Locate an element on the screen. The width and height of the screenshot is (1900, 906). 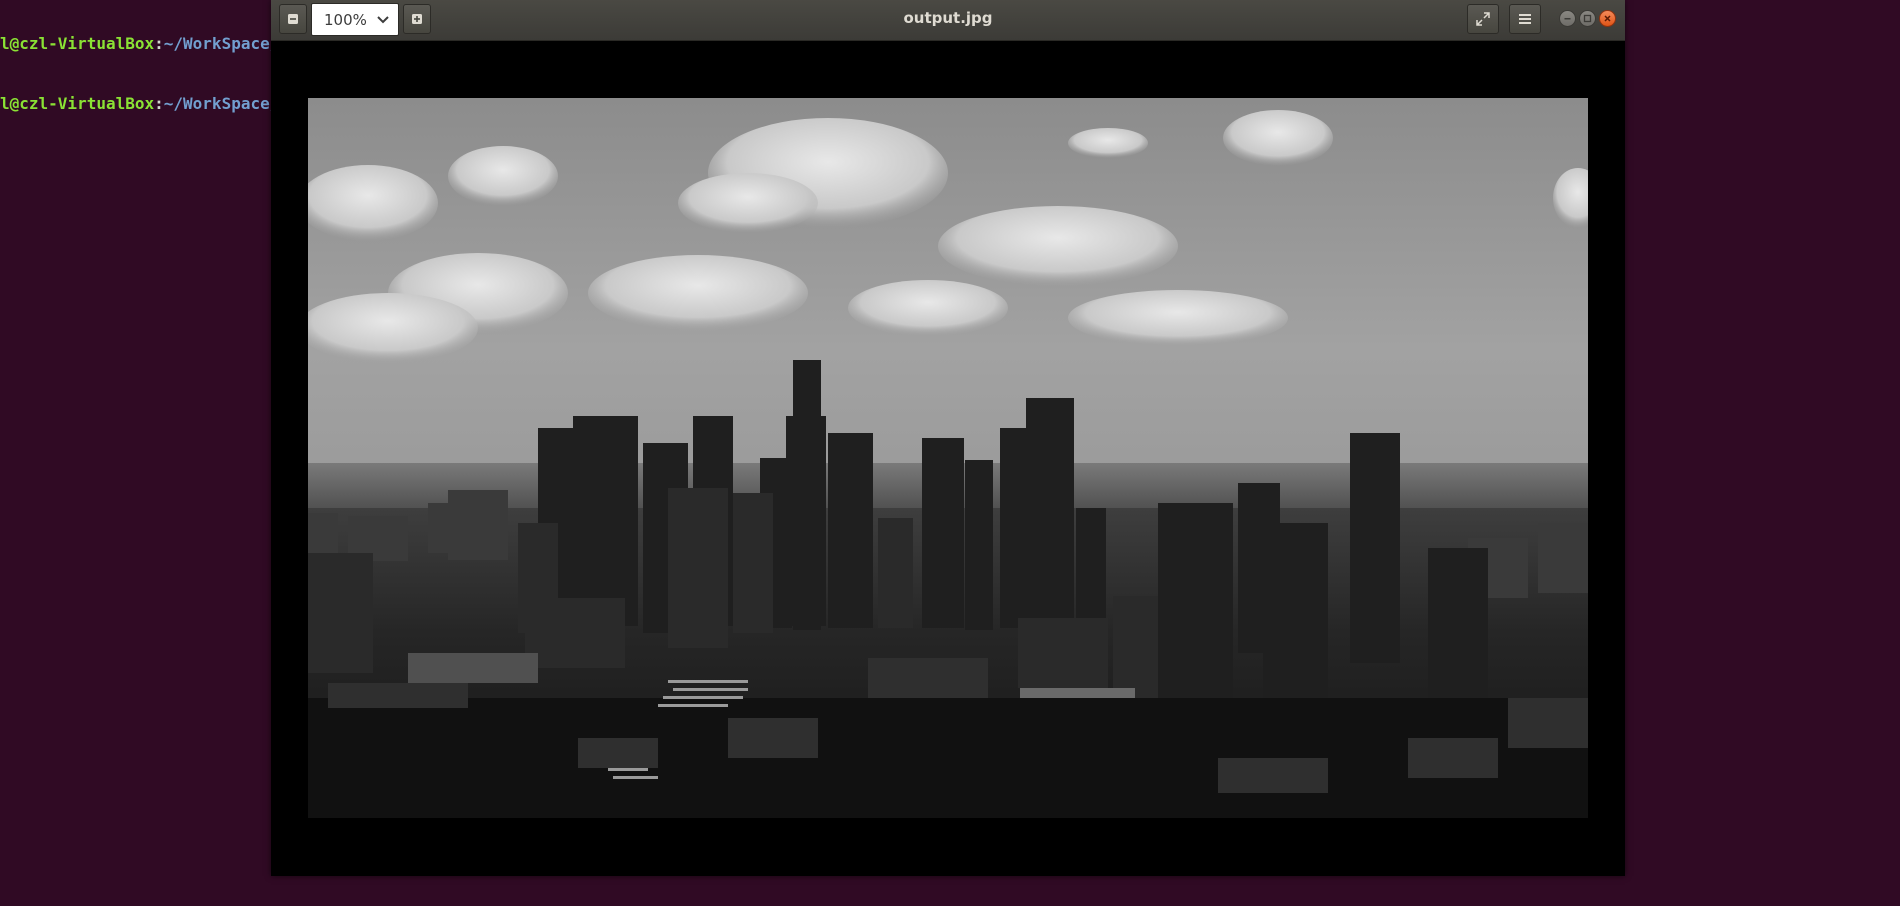
maximize-button is located at coordinates (1587, 18).